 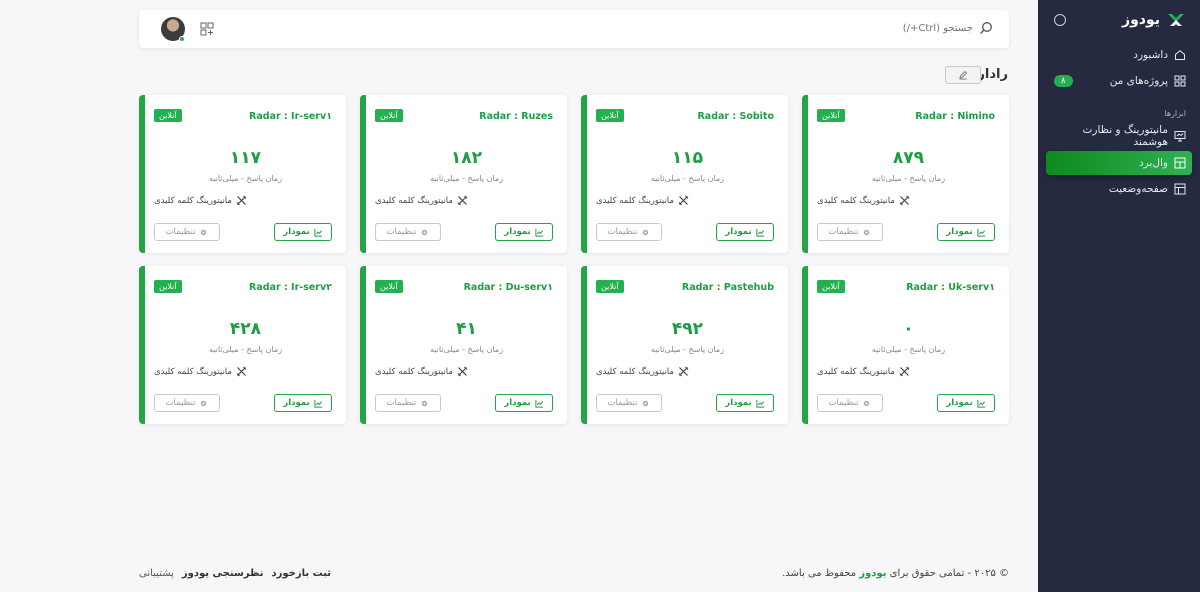 I want to click on footer-link-survey: نظرسنجی یودوز, so click(x=223, y=573).